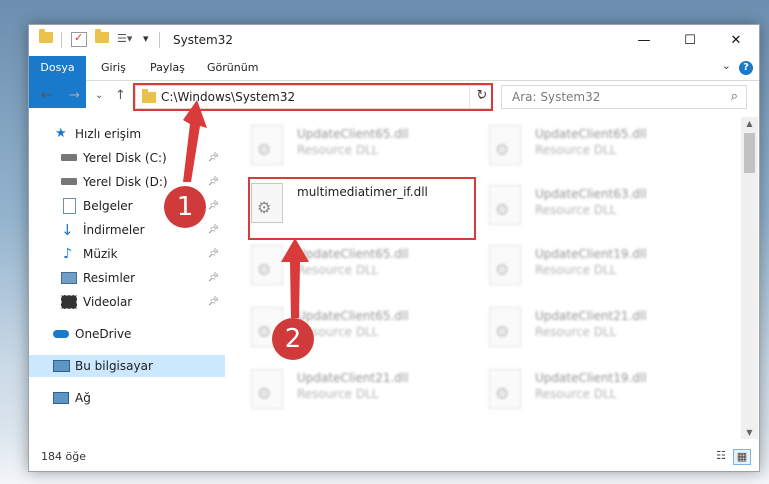 This screenshot has width=769, height=484. I want to click on computer-icon, so click(61, 366).